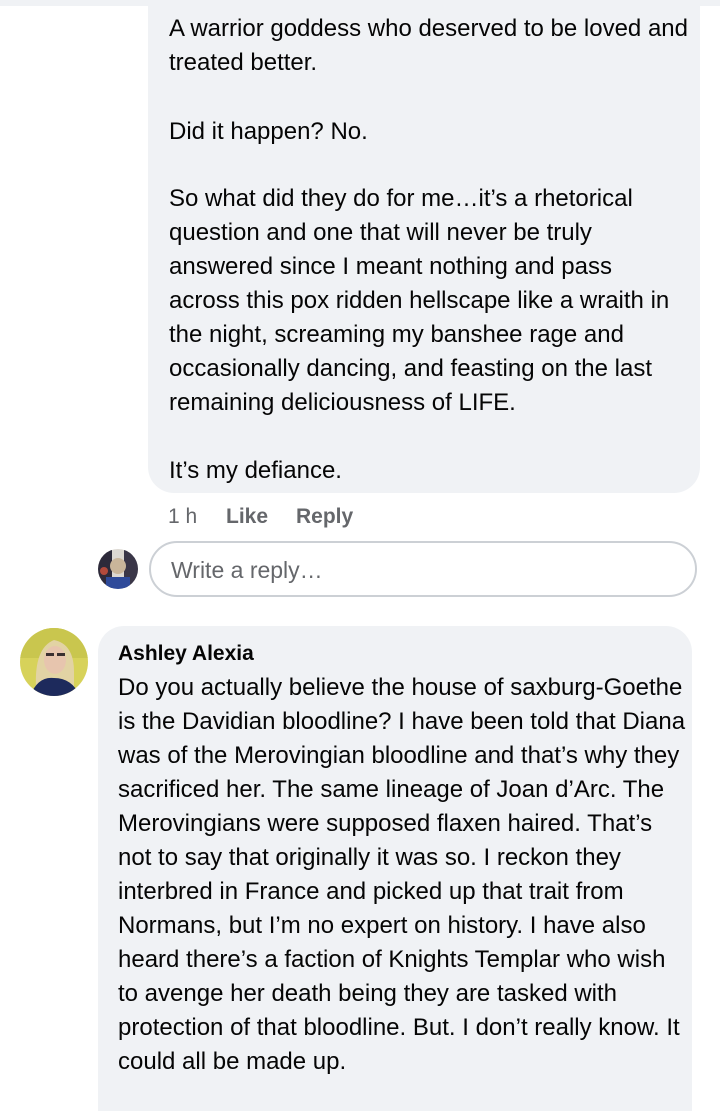  What do you see at coordinates (182, 517) in the screenshot?
I see `comment-timestamp: 1 h` at bounding box center [182, 517].